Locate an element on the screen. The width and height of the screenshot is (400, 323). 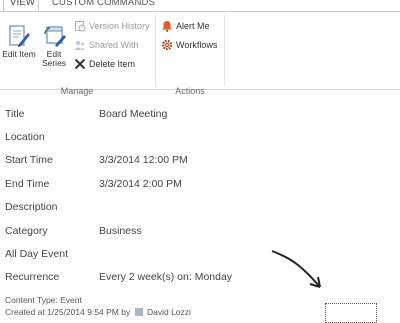
edit-series-label: Edit Series is located at coordinates (54, 58).